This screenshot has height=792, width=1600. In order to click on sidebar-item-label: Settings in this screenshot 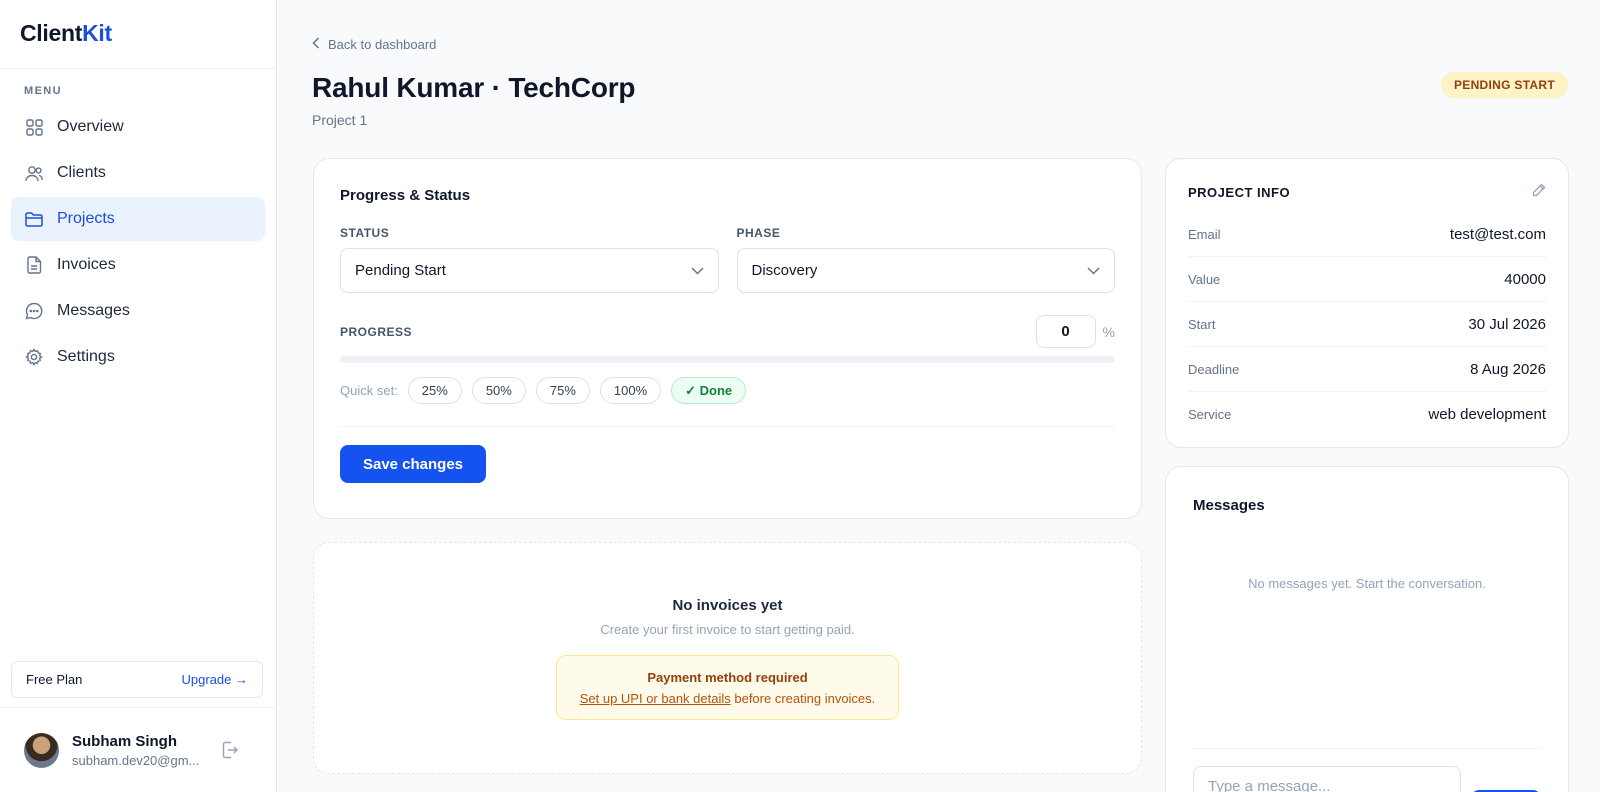, I will do `click(86, 356)`.